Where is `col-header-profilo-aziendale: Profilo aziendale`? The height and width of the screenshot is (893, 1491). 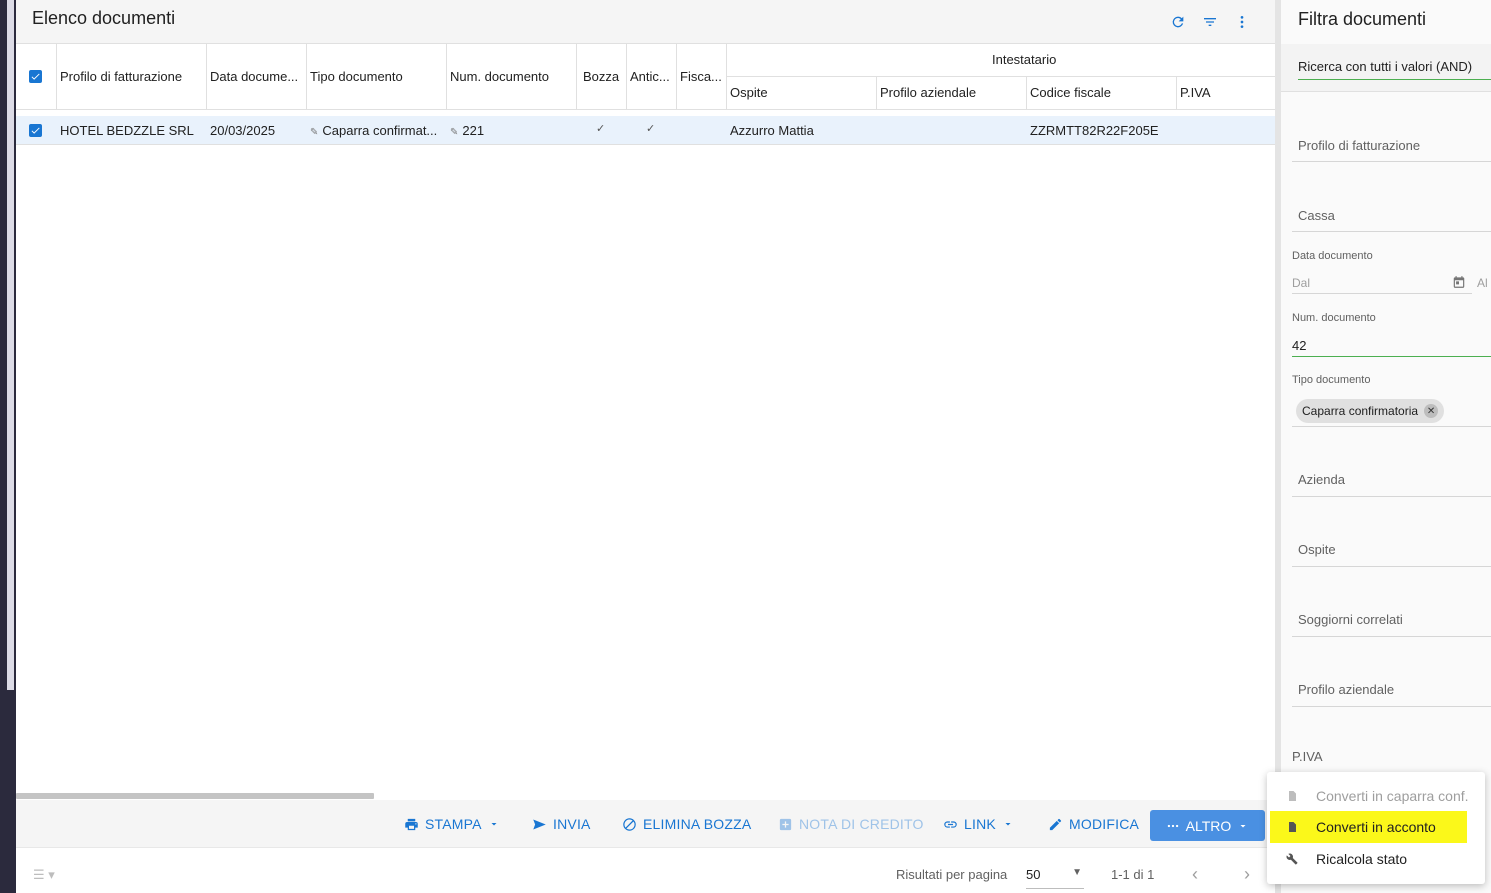
col-header-profilo-aziendale: Profilo aziendale is located at coordinates (950, 92).